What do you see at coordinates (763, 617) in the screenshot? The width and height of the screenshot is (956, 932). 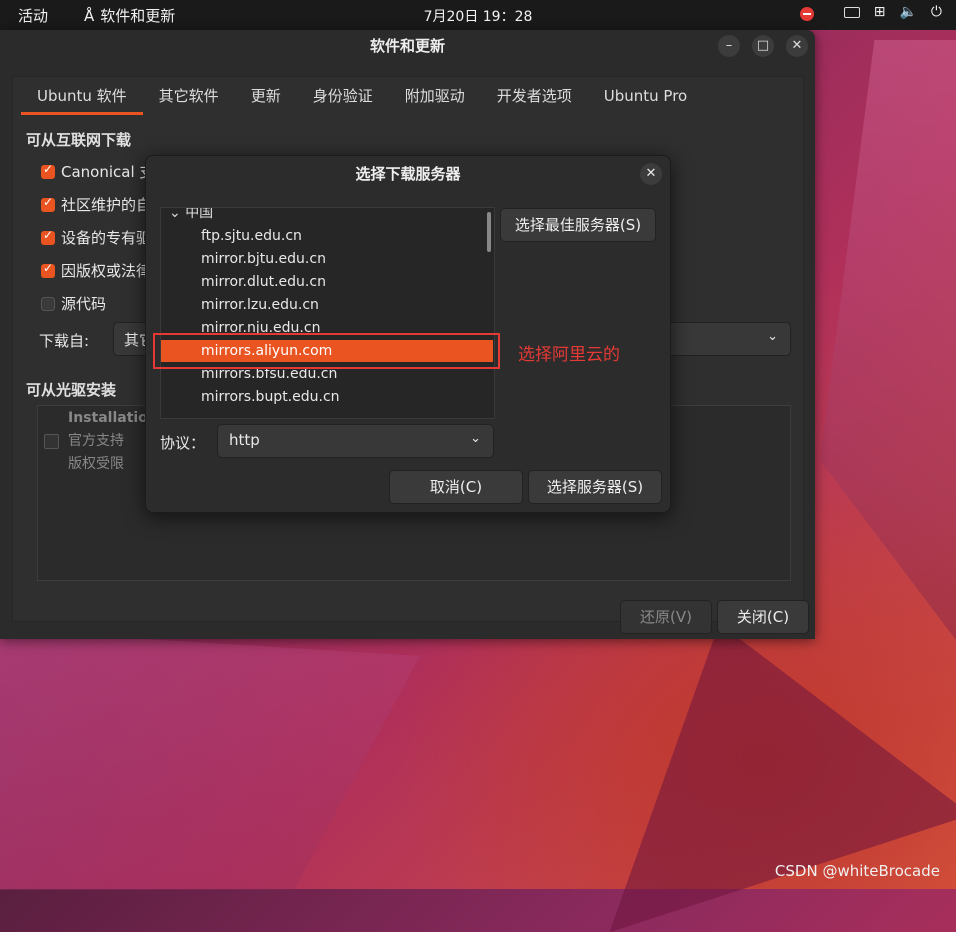 I see `close-button: 关闭(C)` at bounding box center [763, 617].